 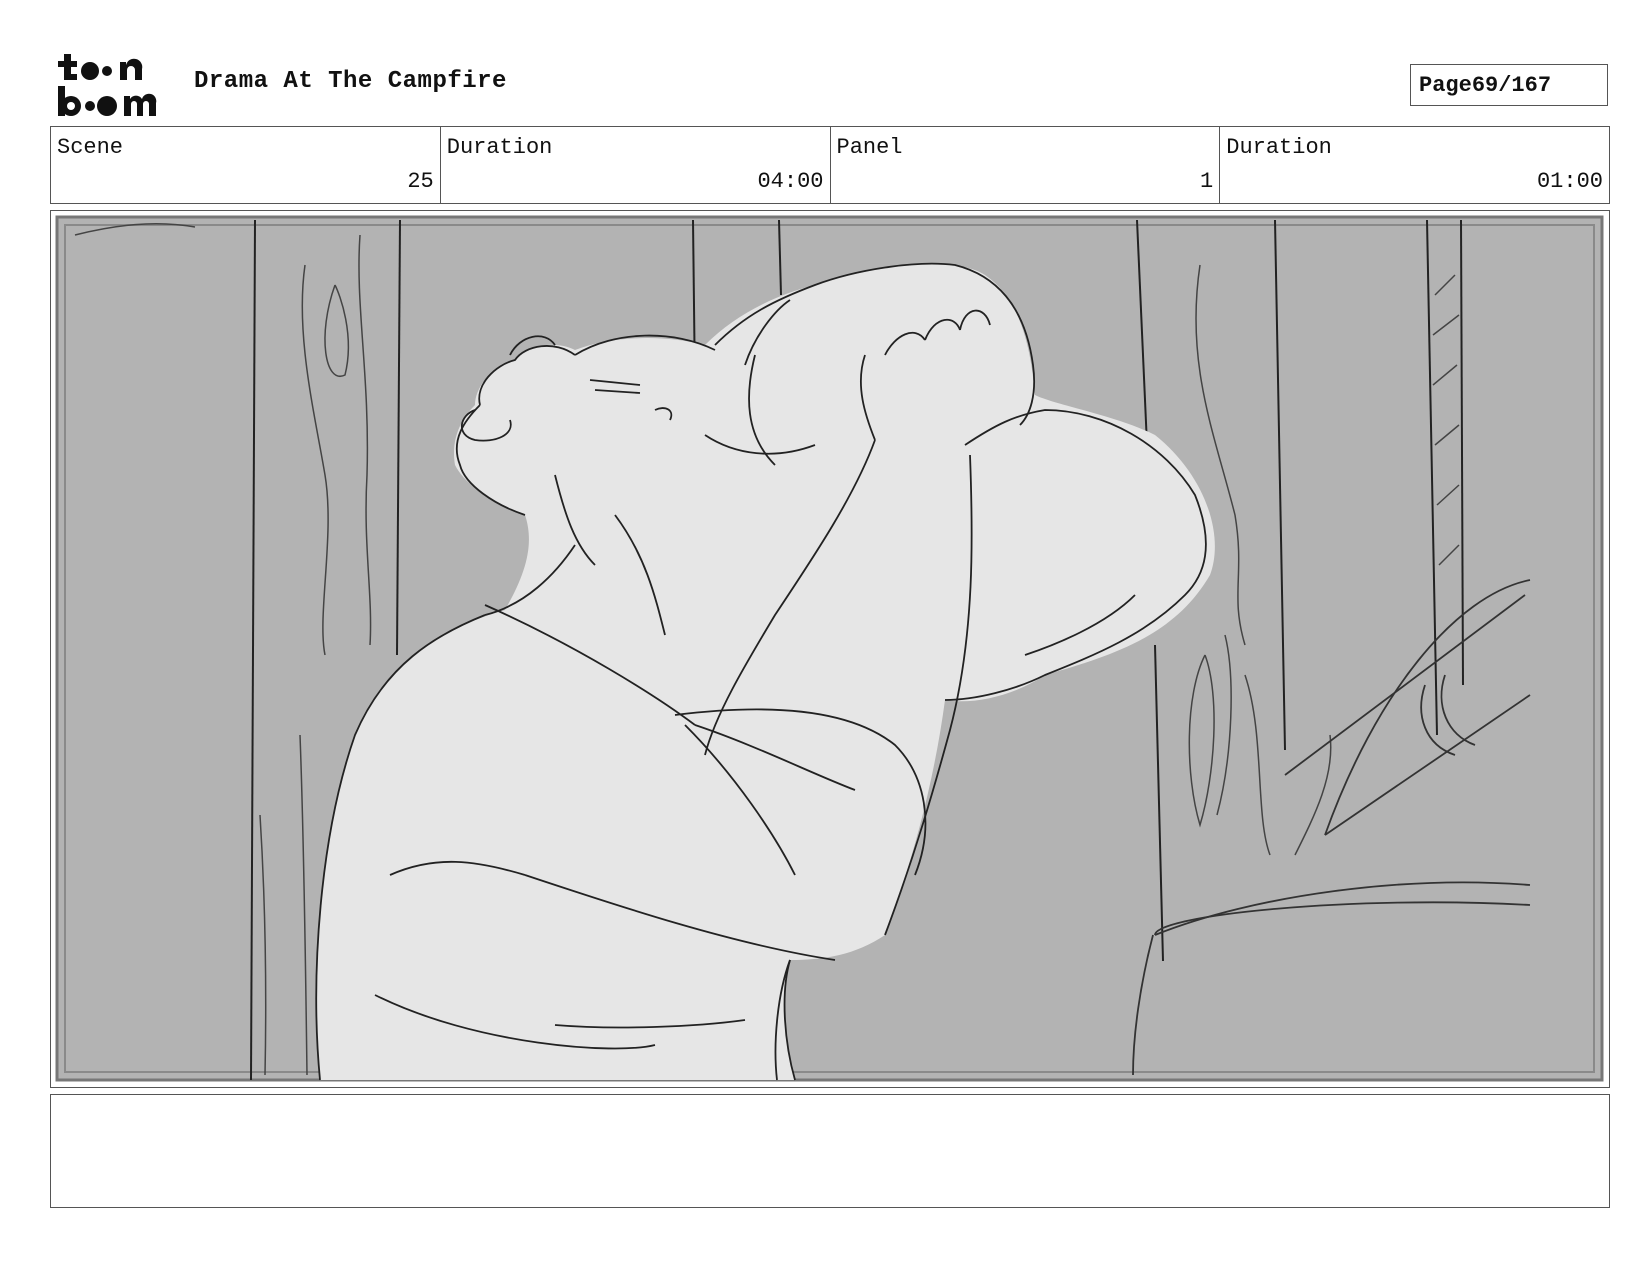 I want to click on page-label: Page, so click(x=1445, y=85).